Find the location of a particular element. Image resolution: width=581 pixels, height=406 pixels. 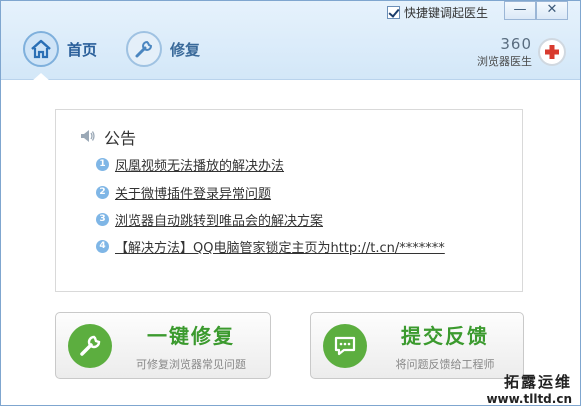

notice-title: 公告 is located at coordinates (120, 138).